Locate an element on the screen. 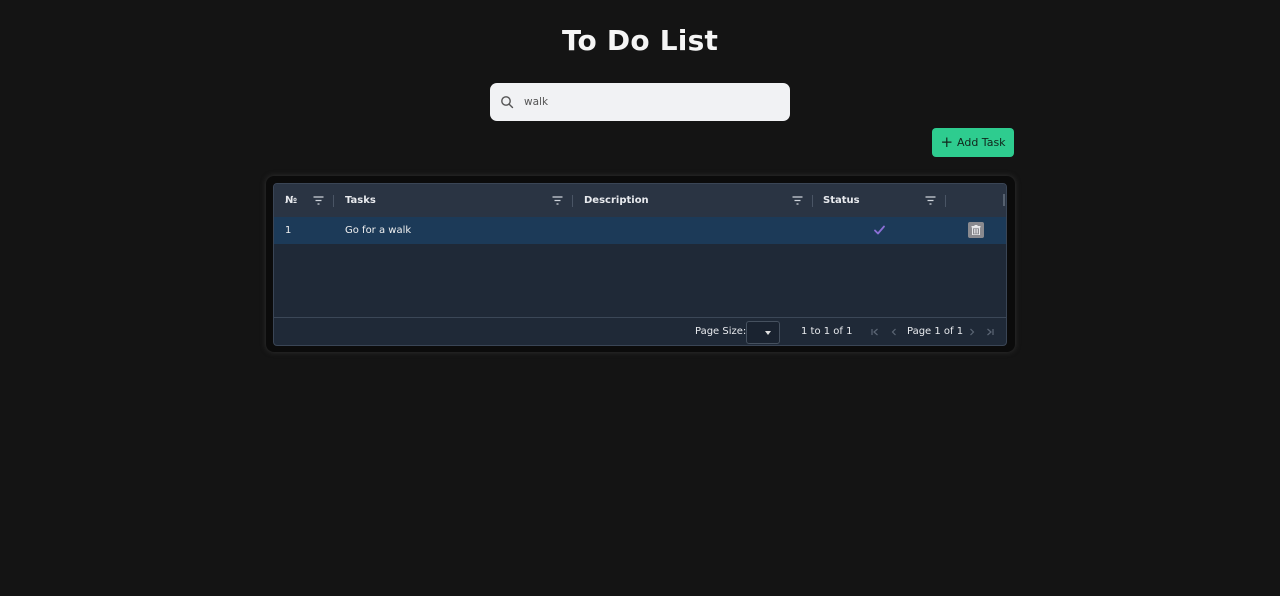  page-size-select is located at coordinates (763, 332).